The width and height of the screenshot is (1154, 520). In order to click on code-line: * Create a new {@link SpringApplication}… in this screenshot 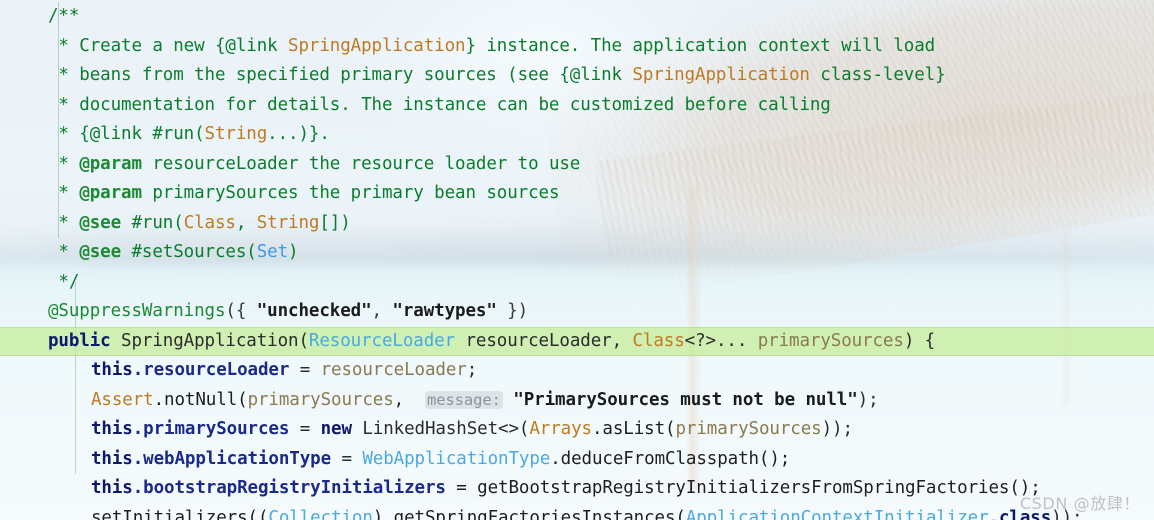, I will do `click(577, 47)`.